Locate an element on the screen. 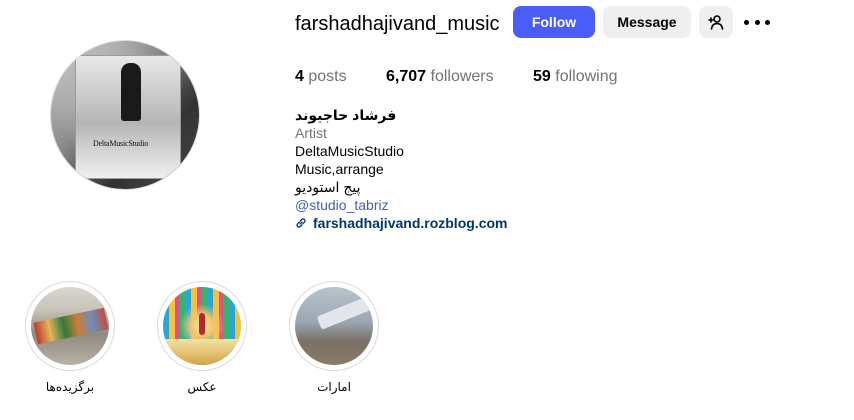 Image resolution: width=854 pixels, height=420 pixels. posts-count: 4 posts is located at coordinates (321, 77).